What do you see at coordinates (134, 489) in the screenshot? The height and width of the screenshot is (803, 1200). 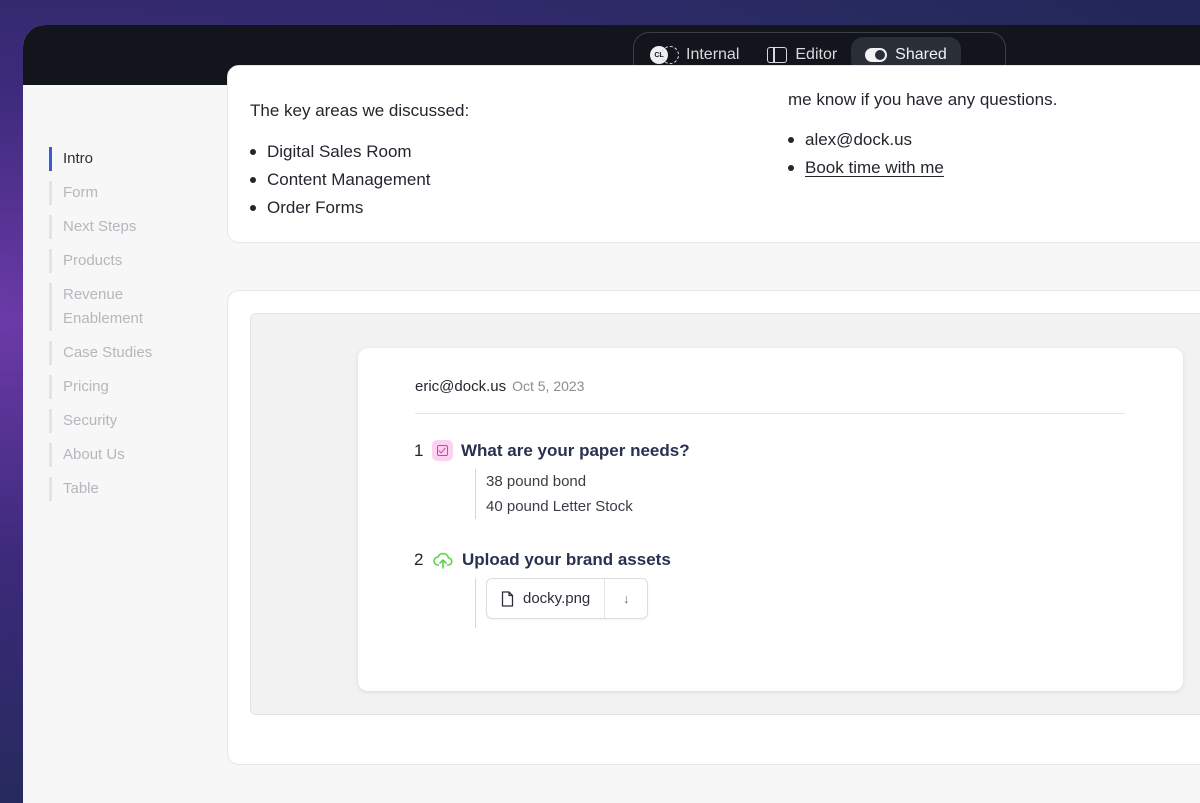 I see `toc-item-table: Table` at bounding box center [134, 489].